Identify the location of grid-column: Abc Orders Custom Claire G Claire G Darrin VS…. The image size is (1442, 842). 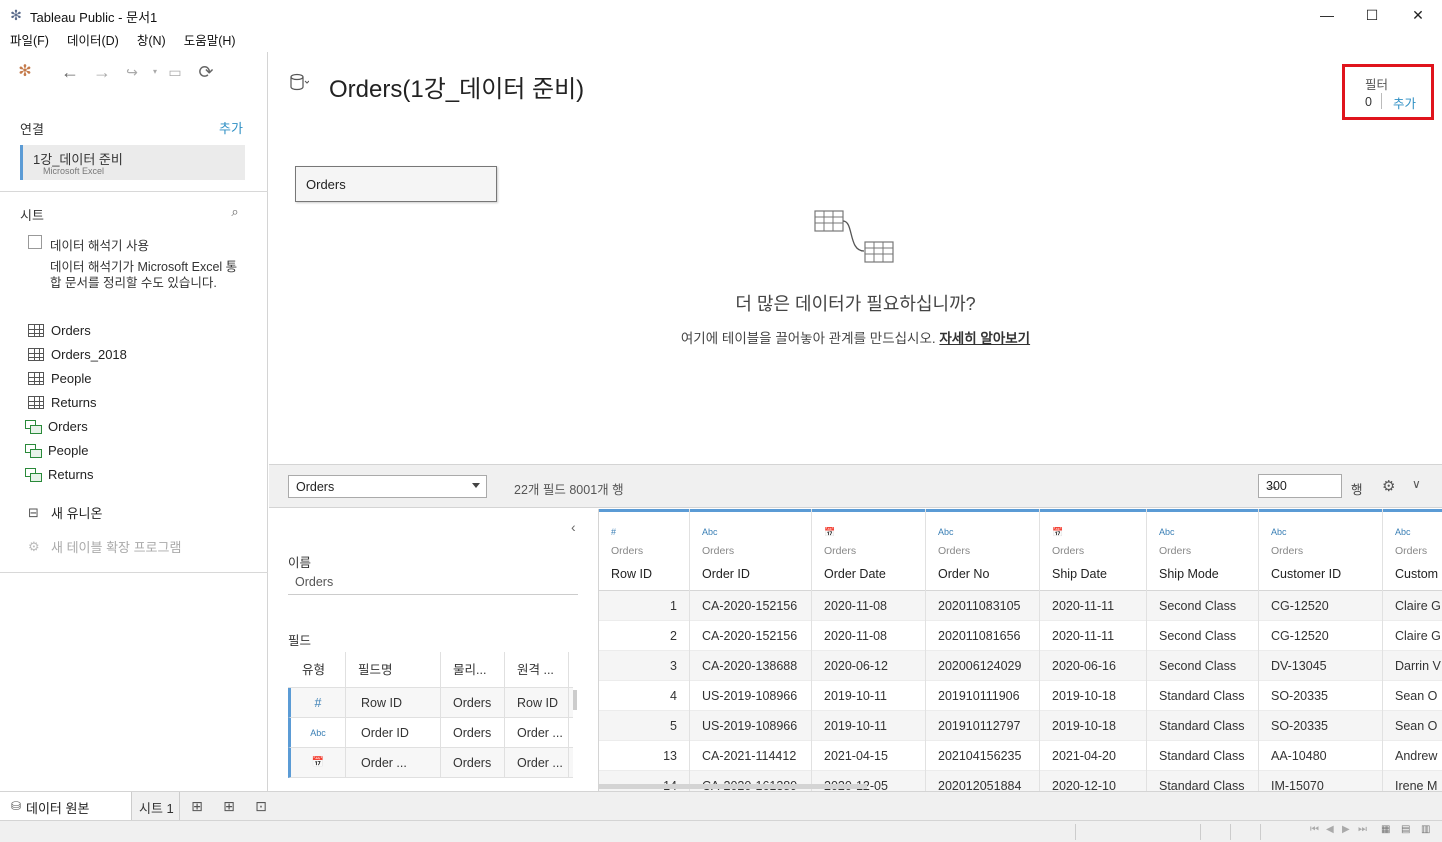
(1412, 650).